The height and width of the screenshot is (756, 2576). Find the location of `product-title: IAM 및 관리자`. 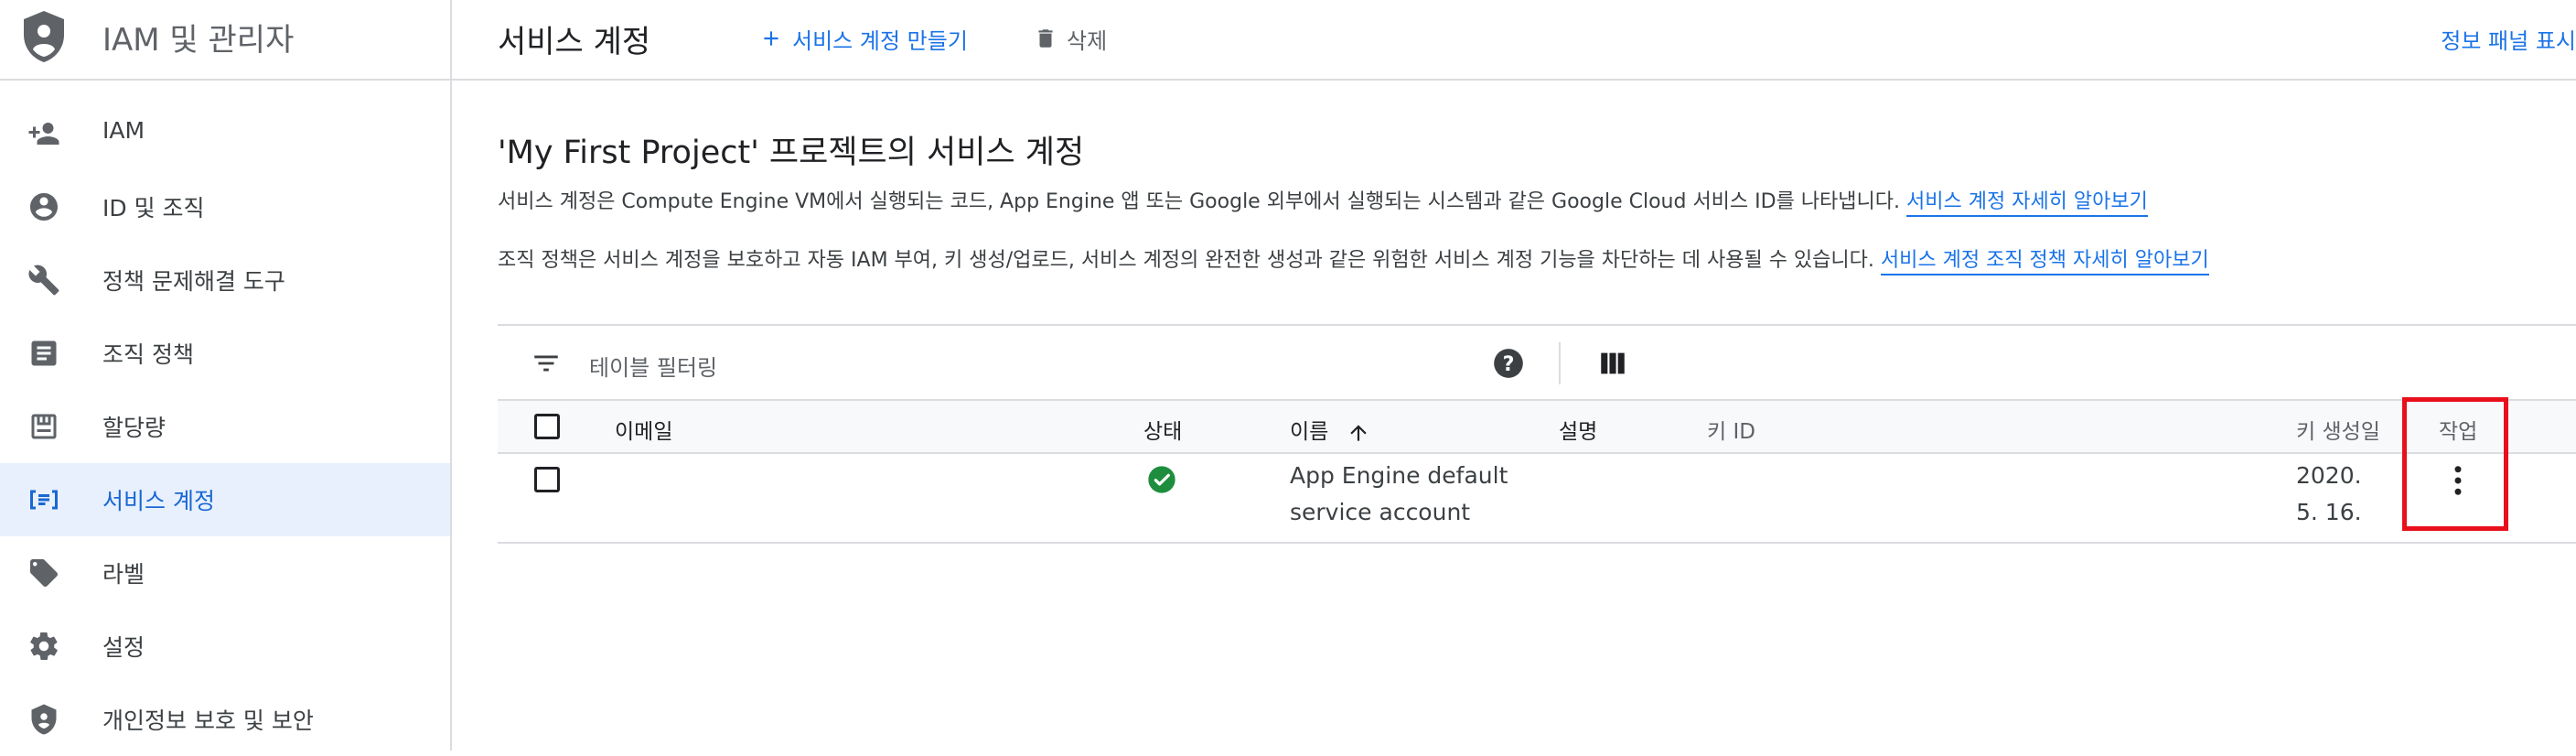

product-title: IAM 및 관리자 is located at coordinates (199, 40).